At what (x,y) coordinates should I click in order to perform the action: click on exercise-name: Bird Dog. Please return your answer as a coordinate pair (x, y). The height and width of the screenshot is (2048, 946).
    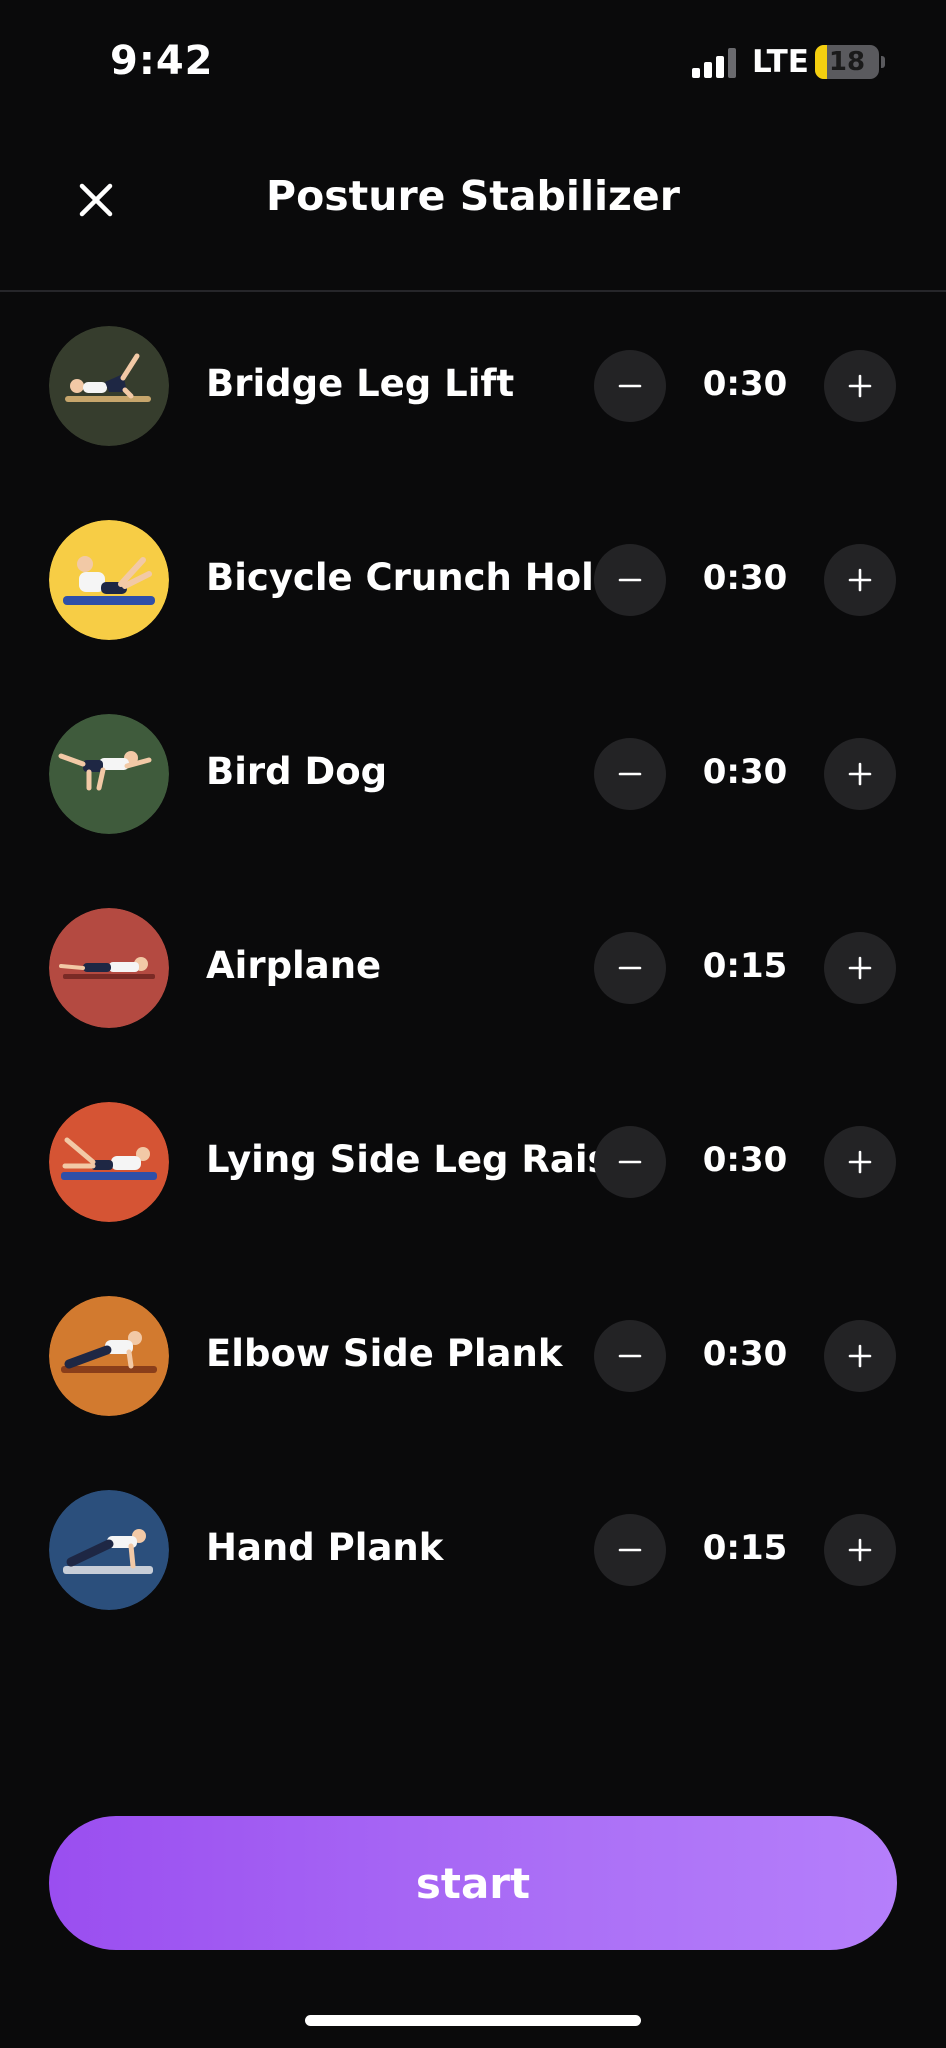
    Looking at the image, I should click on (297, 771).